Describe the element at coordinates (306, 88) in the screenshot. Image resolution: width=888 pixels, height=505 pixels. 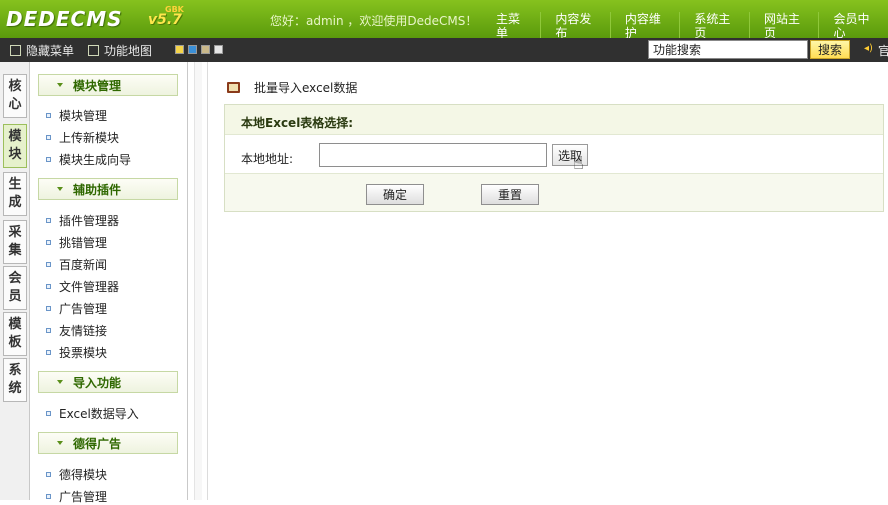
I see `page-title-text: 批量导入excel数据` at that location.